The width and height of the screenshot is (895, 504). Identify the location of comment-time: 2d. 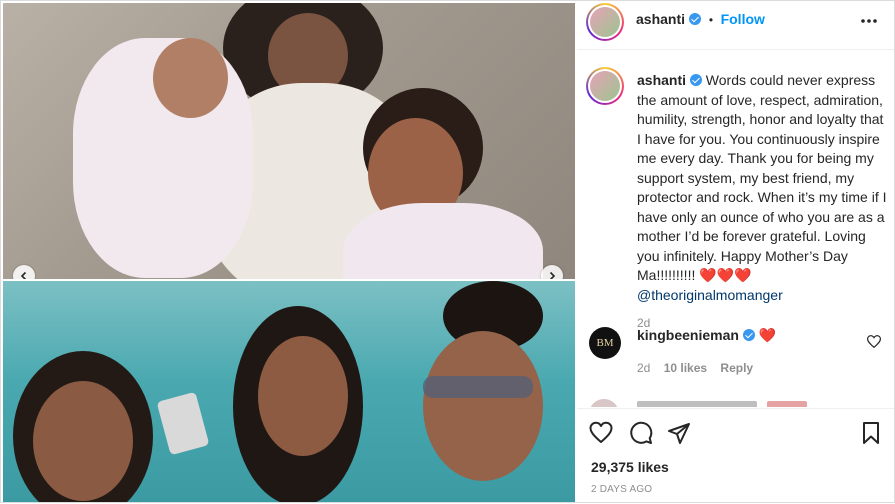
(643, 368).